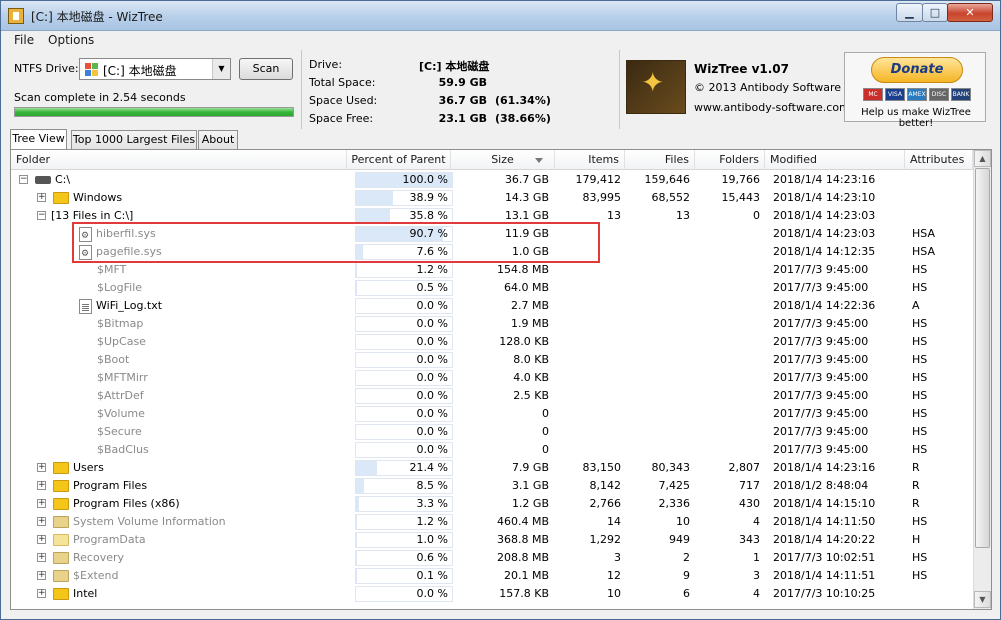 The height and width of the screenshot is (620, 1001). What do you see at coordinates (432, 503) in the screenshot?
I see `percent-value: 3.3 %` at bounding box center [432, 503].